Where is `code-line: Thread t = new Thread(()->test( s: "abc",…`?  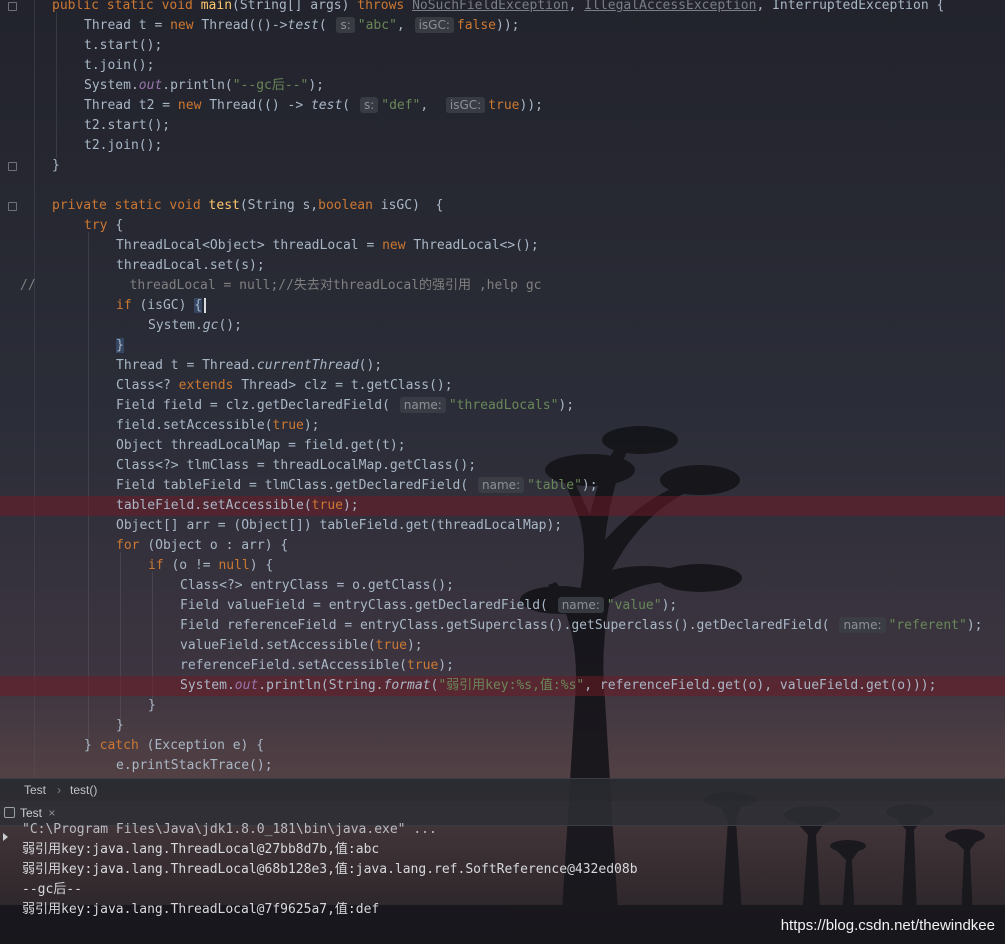
code-line: Thread t = new Thread(()->test( s: "abc",… is located at coordinates (502, 26).